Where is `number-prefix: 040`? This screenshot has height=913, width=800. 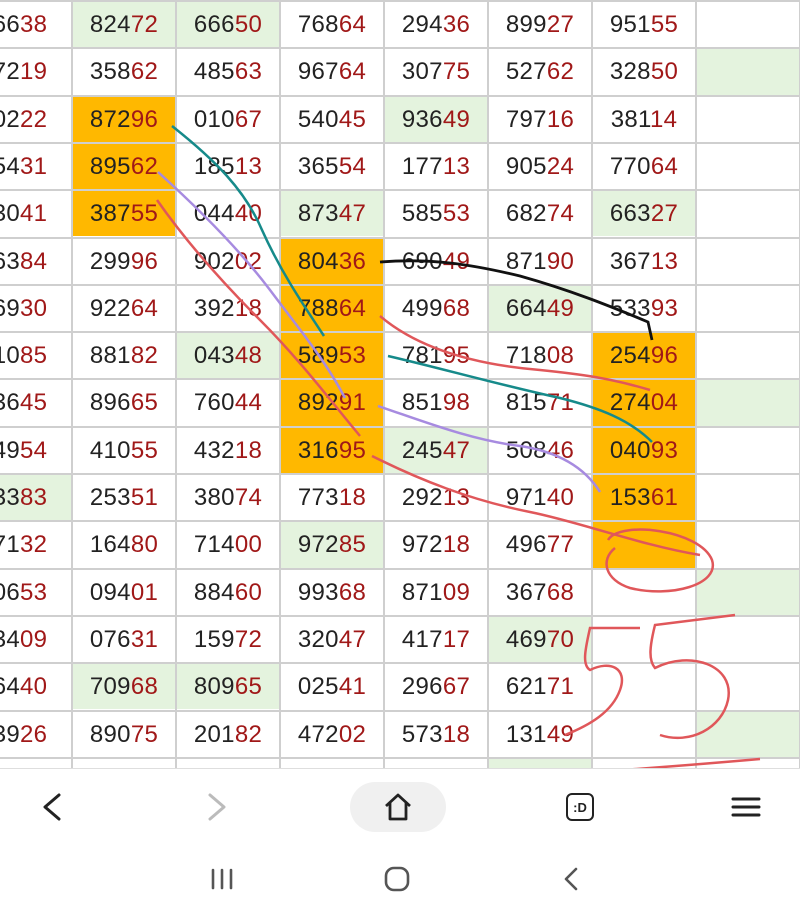
number-prefix: 040 is located at coordinates (630, 450).